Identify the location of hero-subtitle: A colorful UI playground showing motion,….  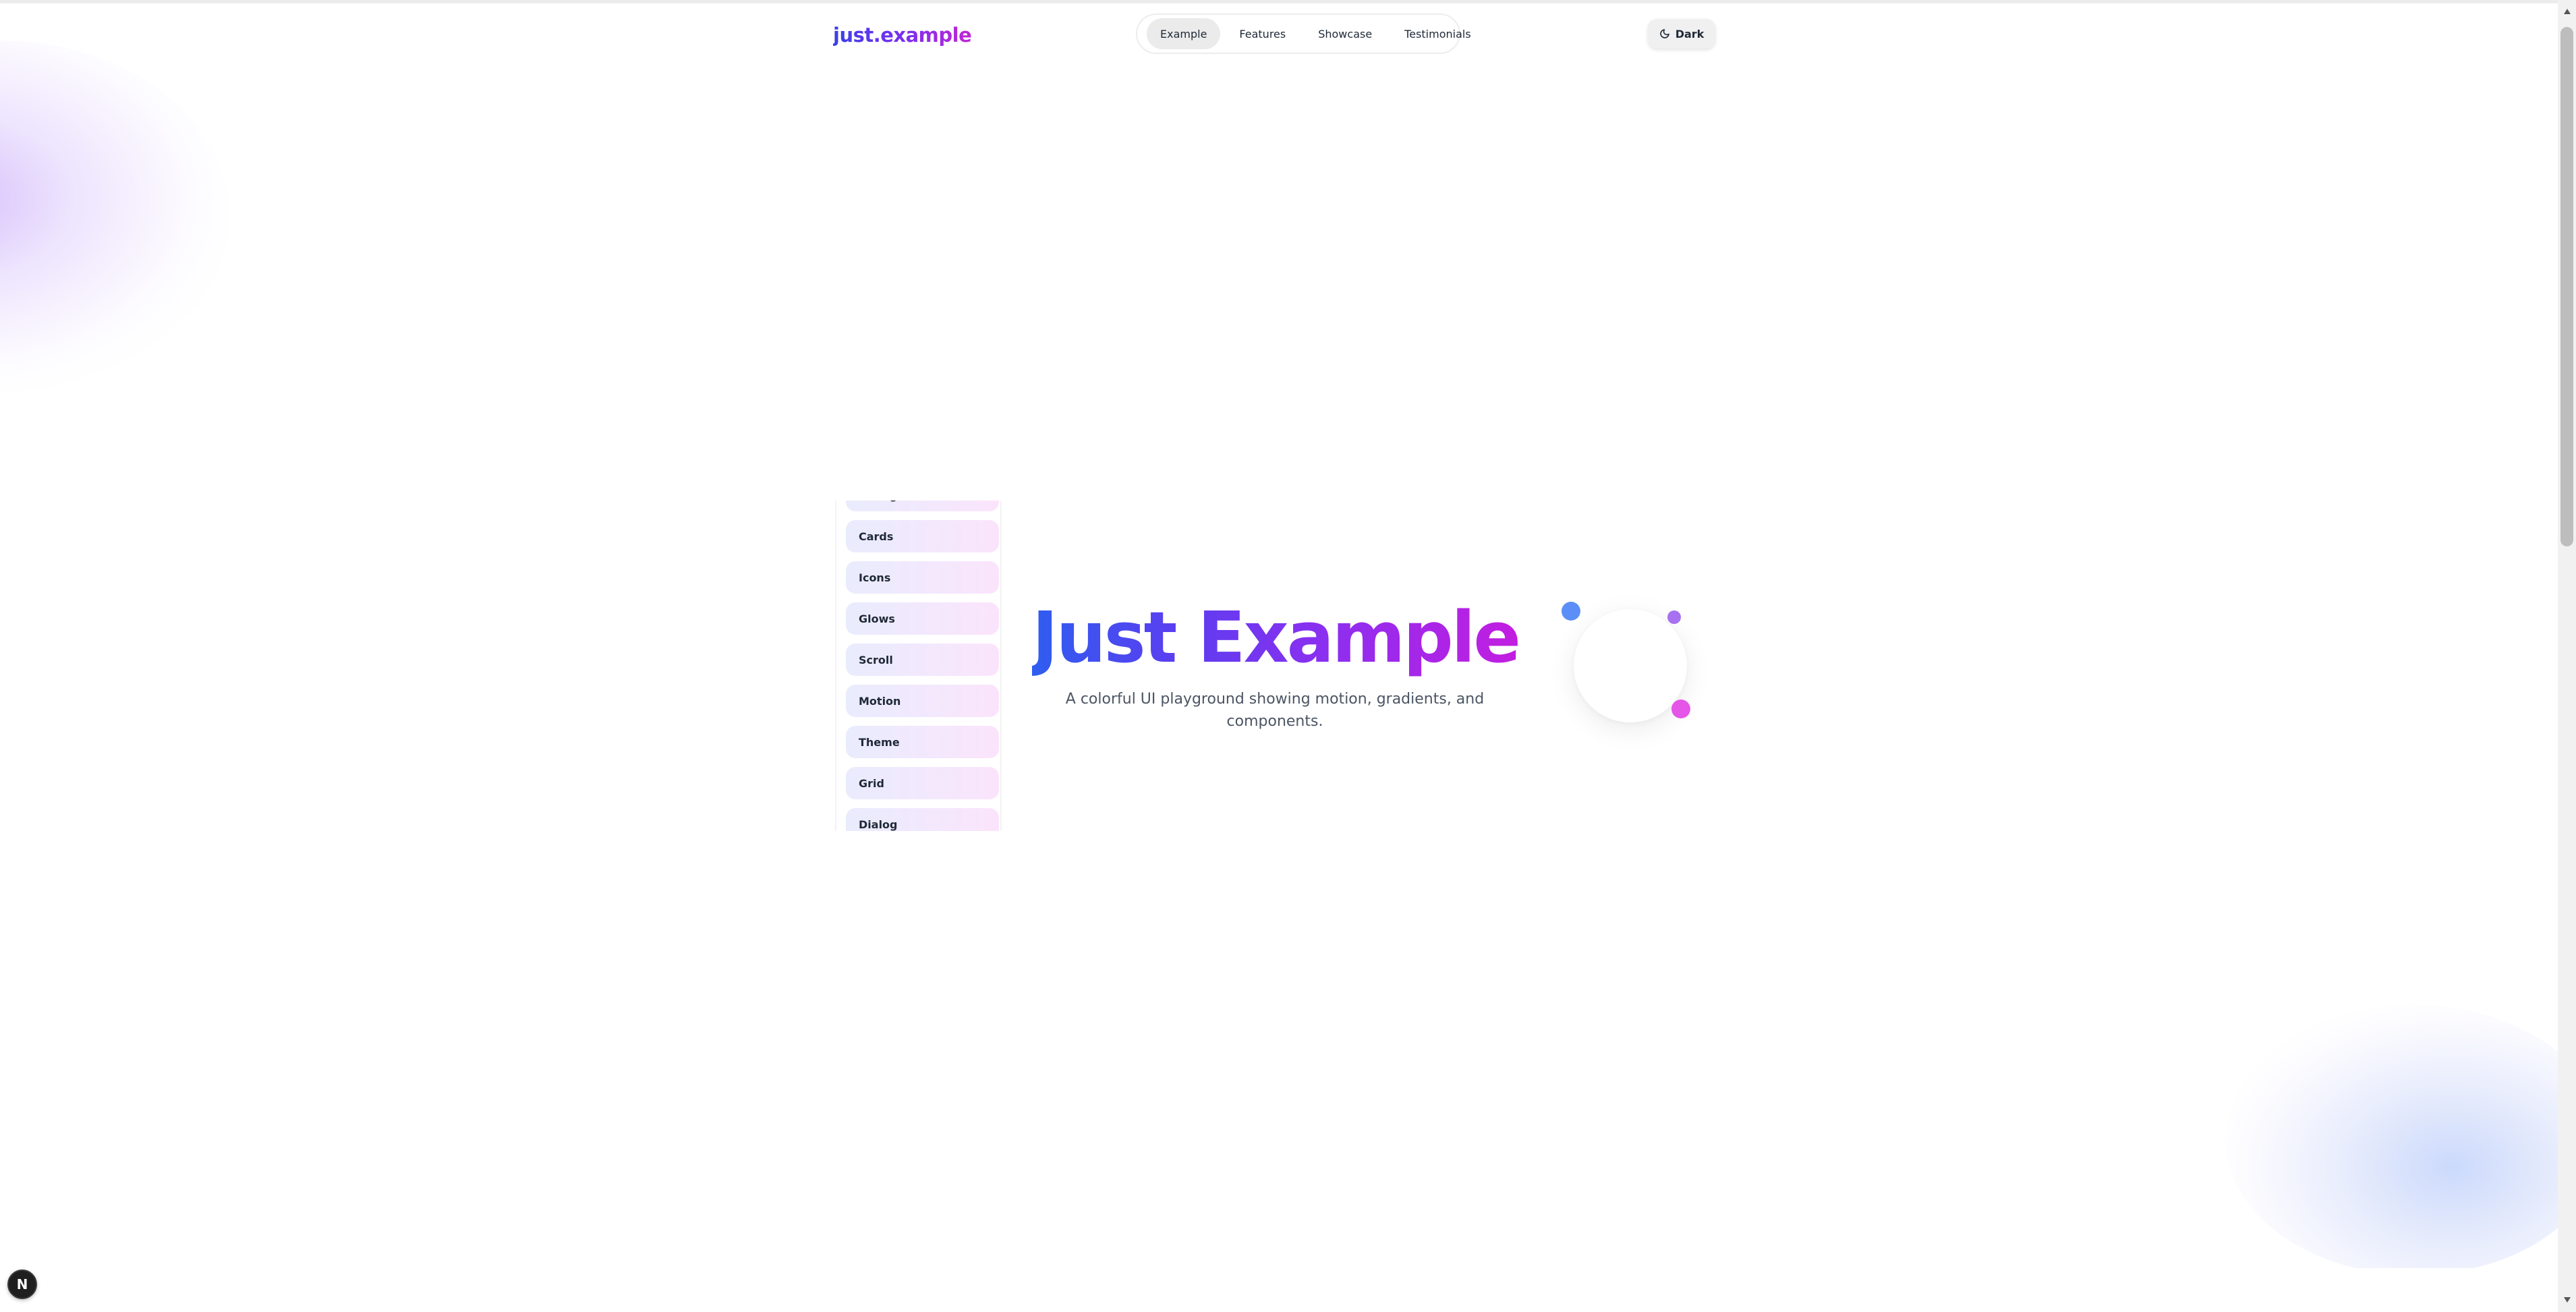
(1275, 710).